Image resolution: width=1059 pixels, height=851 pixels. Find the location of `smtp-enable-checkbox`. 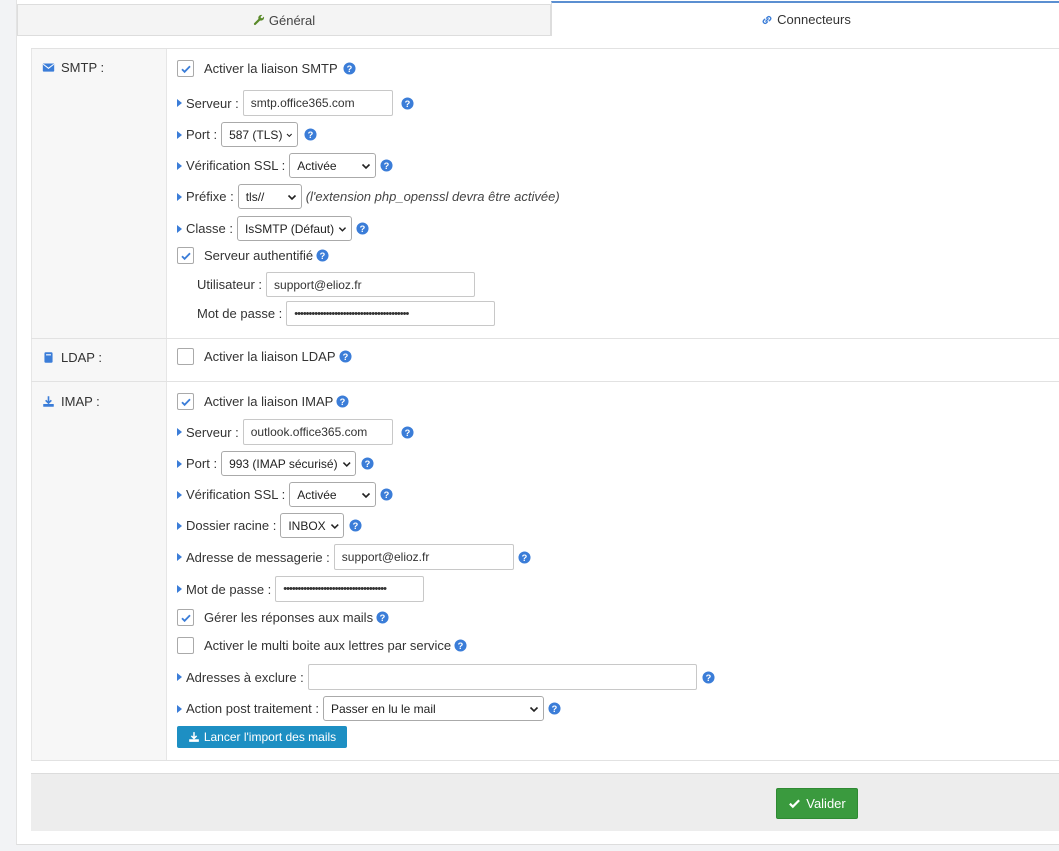

smtp-enable-checkbox is located at coordinates (185, 68).